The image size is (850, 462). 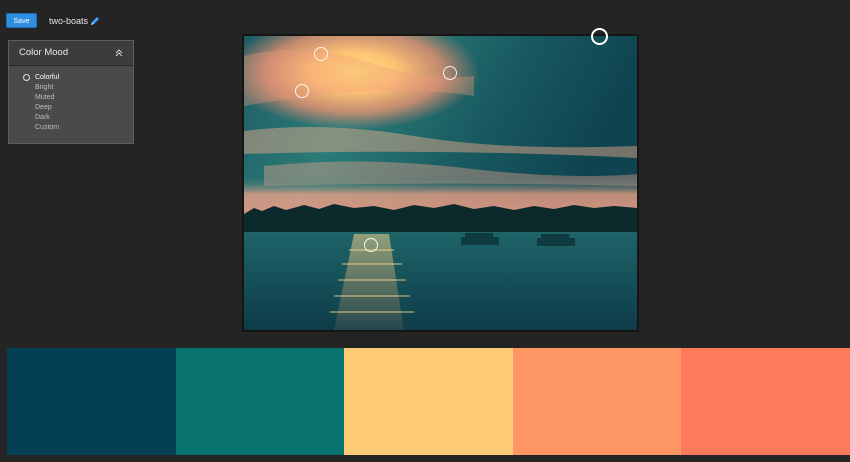 I want to click on mood-option-deep: Deep, so click(x=71, y=108).